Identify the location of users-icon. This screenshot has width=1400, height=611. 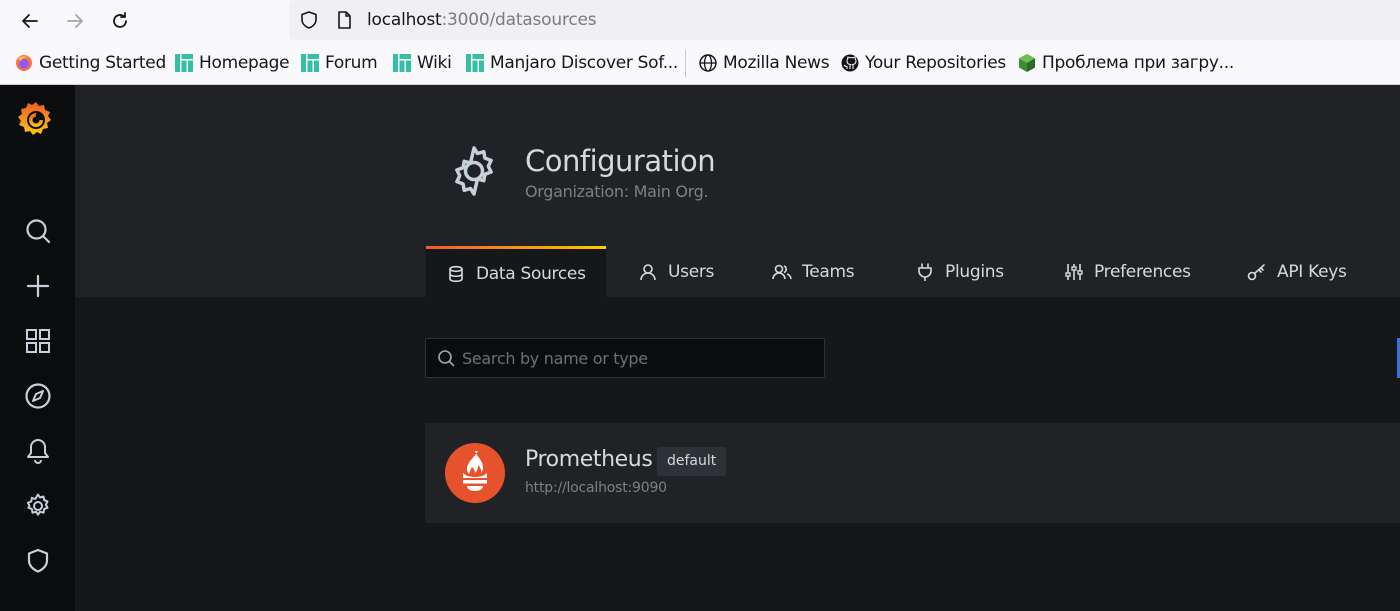
(782, 272).